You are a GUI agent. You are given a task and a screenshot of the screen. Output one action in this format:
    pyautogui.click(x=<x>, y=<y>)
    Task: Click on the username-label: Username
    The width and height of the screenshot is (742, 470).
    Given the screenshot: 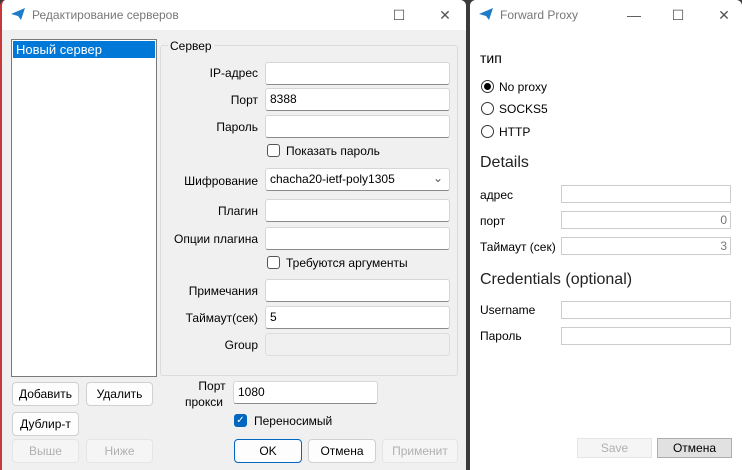 What is the action you would take?
    pyautogui.click(x=508, y=310)
    